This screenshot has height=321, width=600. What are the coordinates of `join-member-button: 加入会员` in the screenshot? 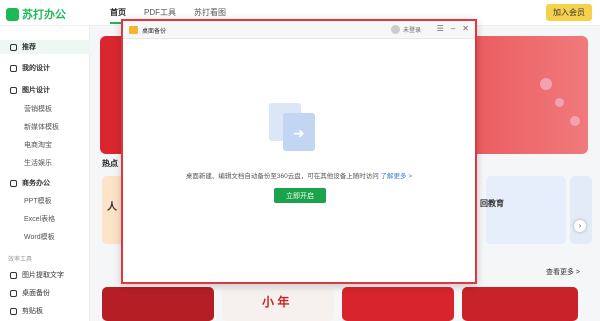 It's located at (569, 12).